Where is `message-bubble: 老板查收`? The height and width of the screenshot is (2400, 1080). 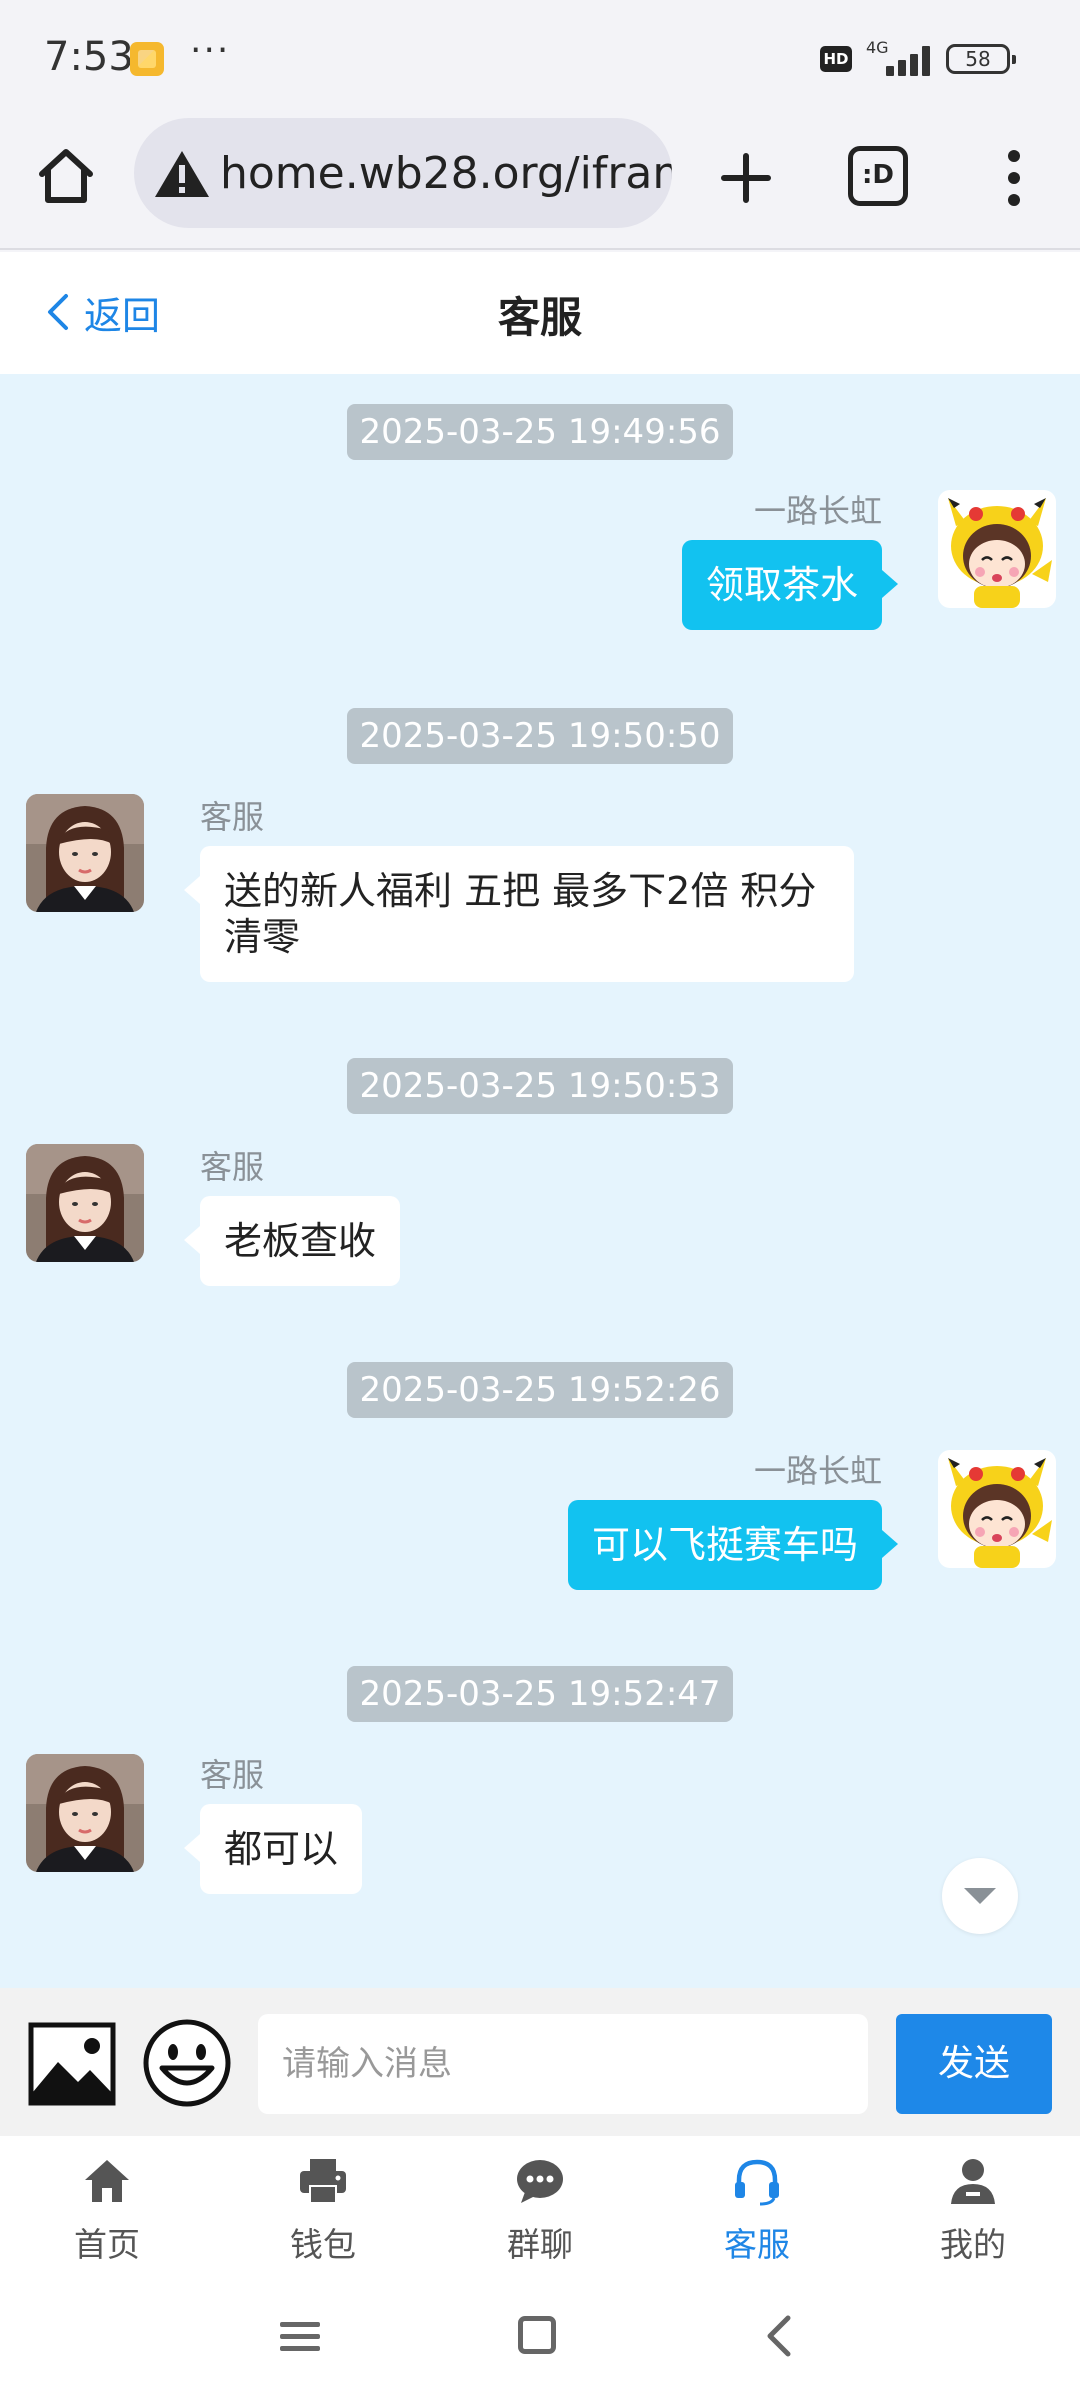
message-bubble: 老板查收 is located at coordinates (292, 1241).